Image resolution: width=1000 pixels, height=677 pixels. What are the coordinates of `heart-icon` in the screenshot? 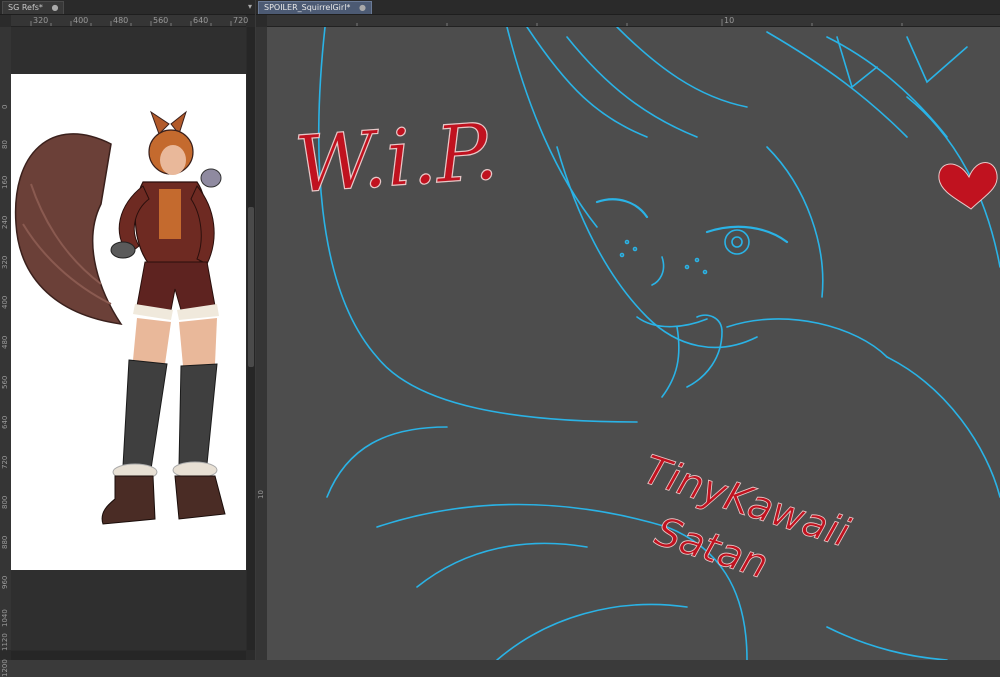 It's located at (968, 186).